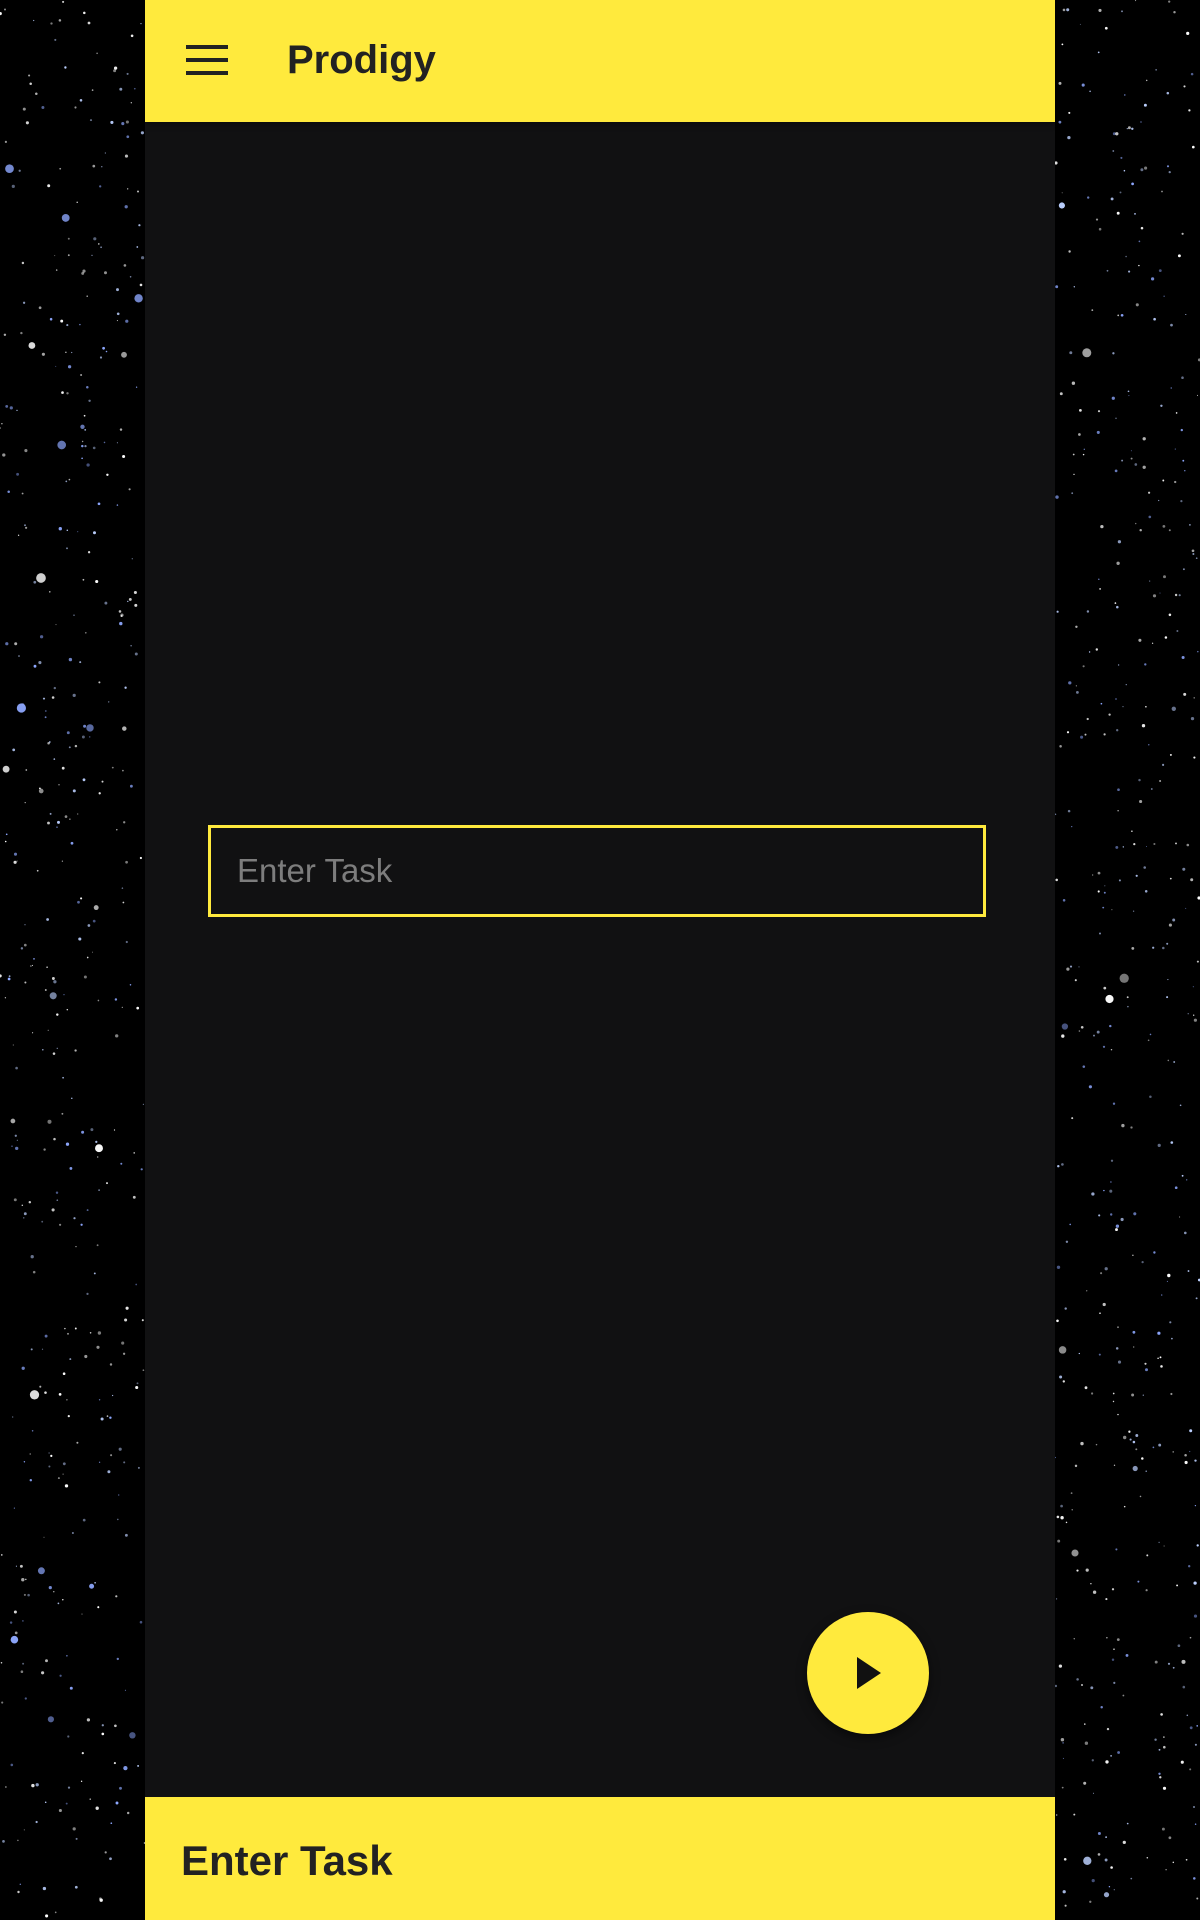 Image resolution: width=1200 pixels, height=1920 pixels. What do you see at coordinates (207, 60) in the screenshot?
I see `menu-button` at bounding box center [207, 60].